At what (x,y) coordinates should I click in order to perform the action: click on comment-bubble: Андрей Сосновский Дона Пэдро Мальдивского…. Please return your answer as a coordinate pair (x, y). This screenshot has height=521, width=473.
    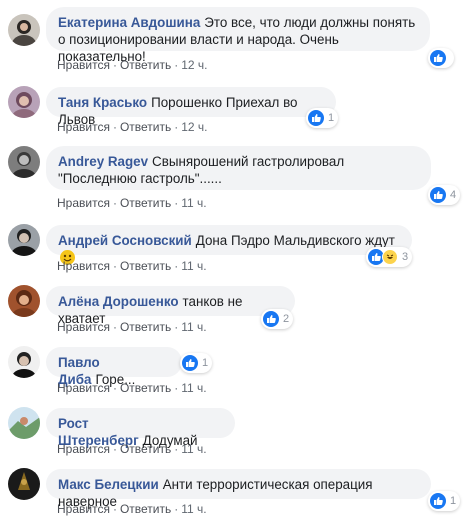
    Looking at the image, I should click on (229, 245).